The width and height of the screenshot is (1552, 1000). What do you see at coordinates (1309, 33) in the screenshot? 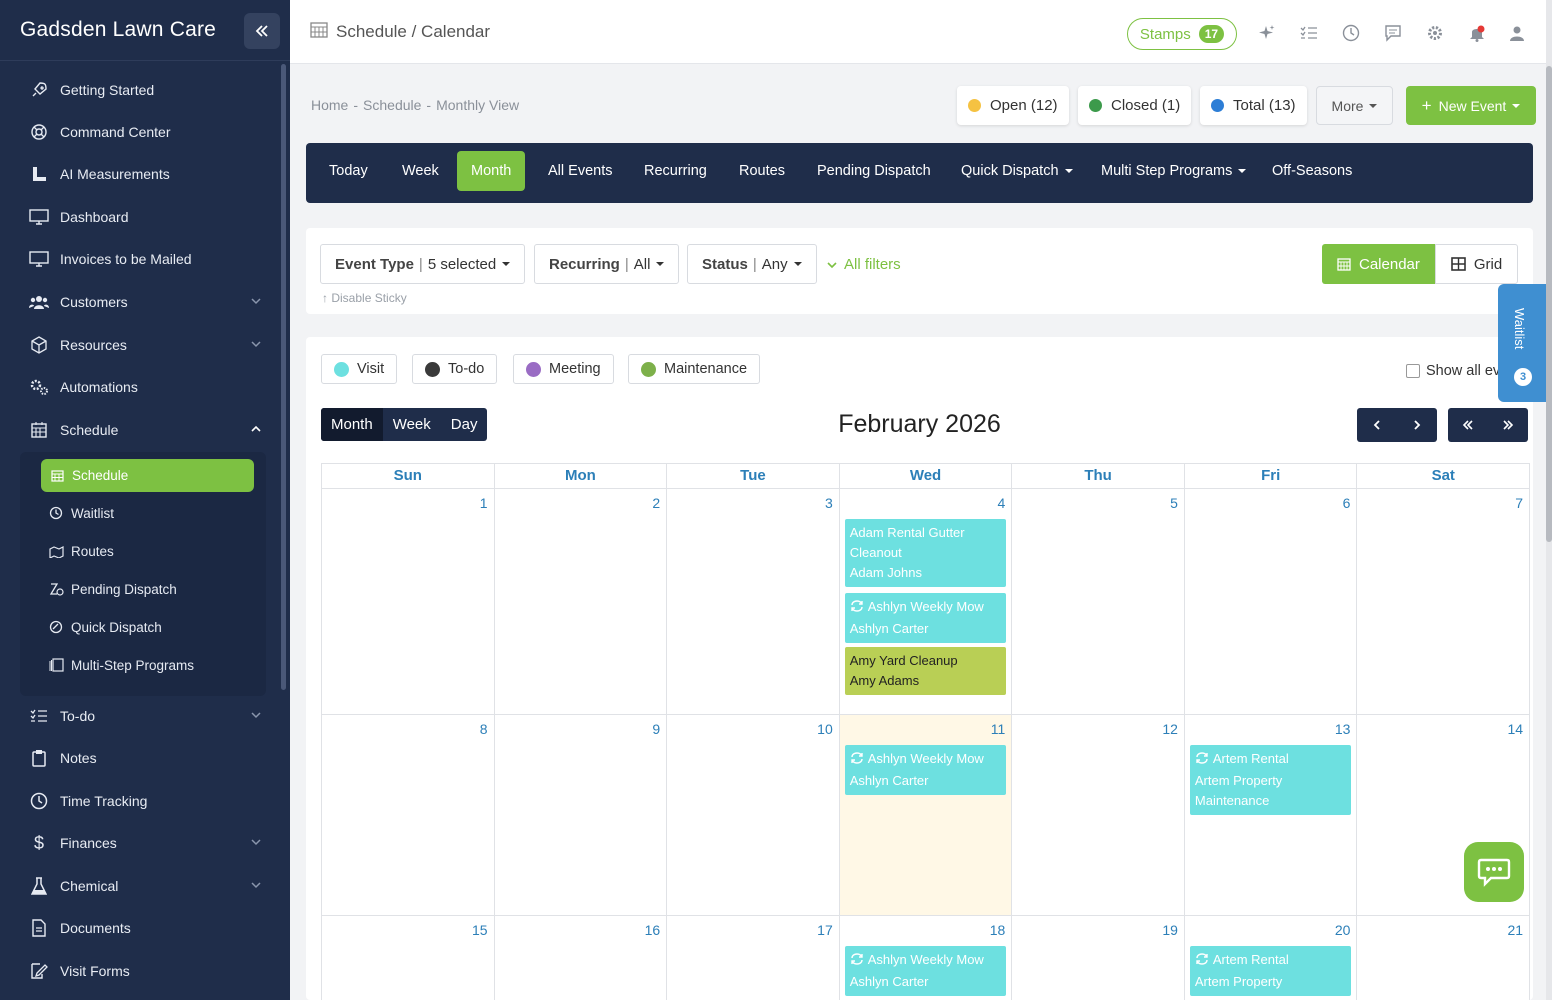
I see `tasks-icon` at bounding box center [1309, 33].